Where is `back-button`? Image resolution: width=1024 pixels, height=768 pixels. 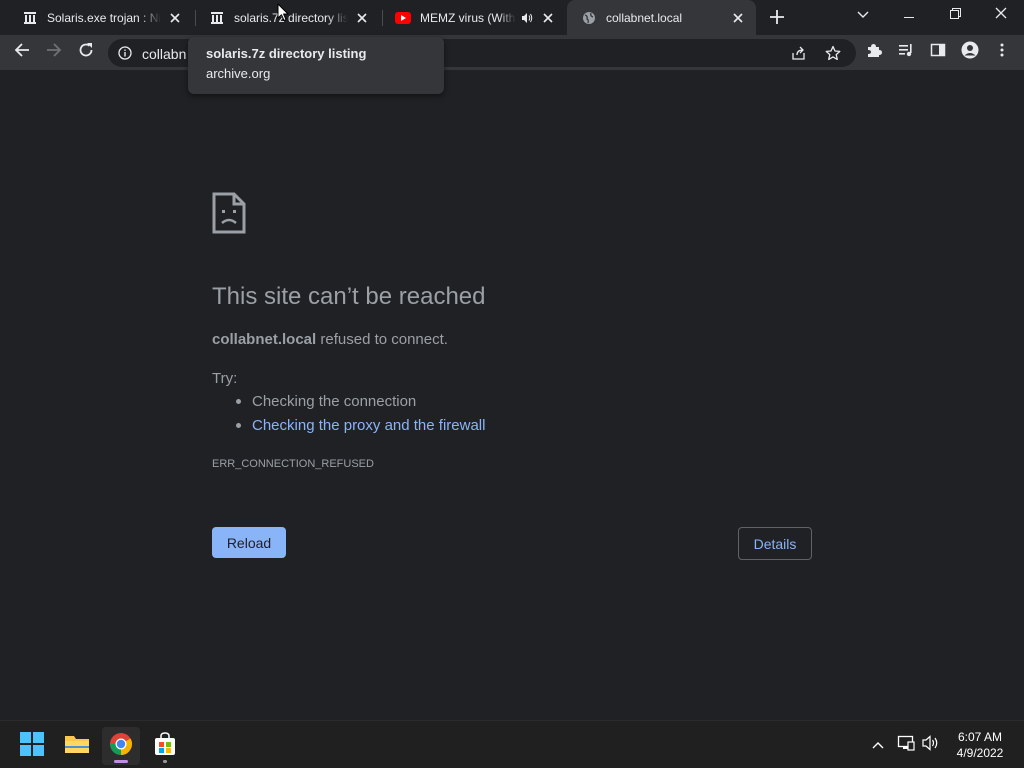 back-button is located at coordinates (22, 52).